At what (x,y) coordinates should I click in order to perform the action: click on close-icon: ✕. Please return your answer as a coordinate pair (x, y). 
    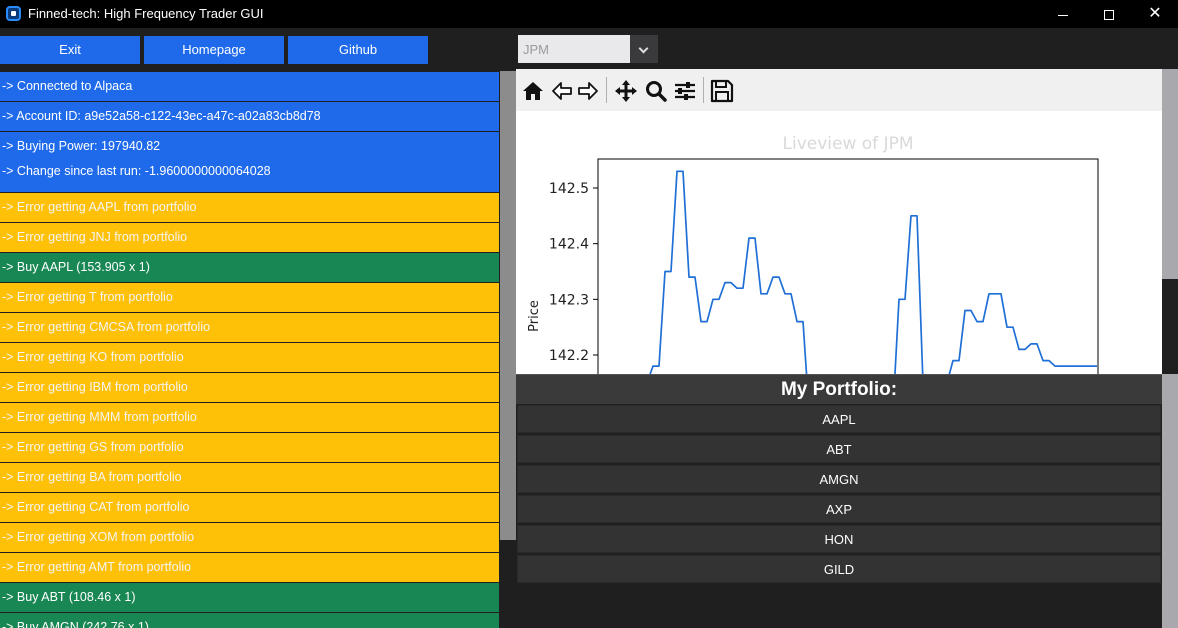
    Looking at the image, I should click on (1155, 13).